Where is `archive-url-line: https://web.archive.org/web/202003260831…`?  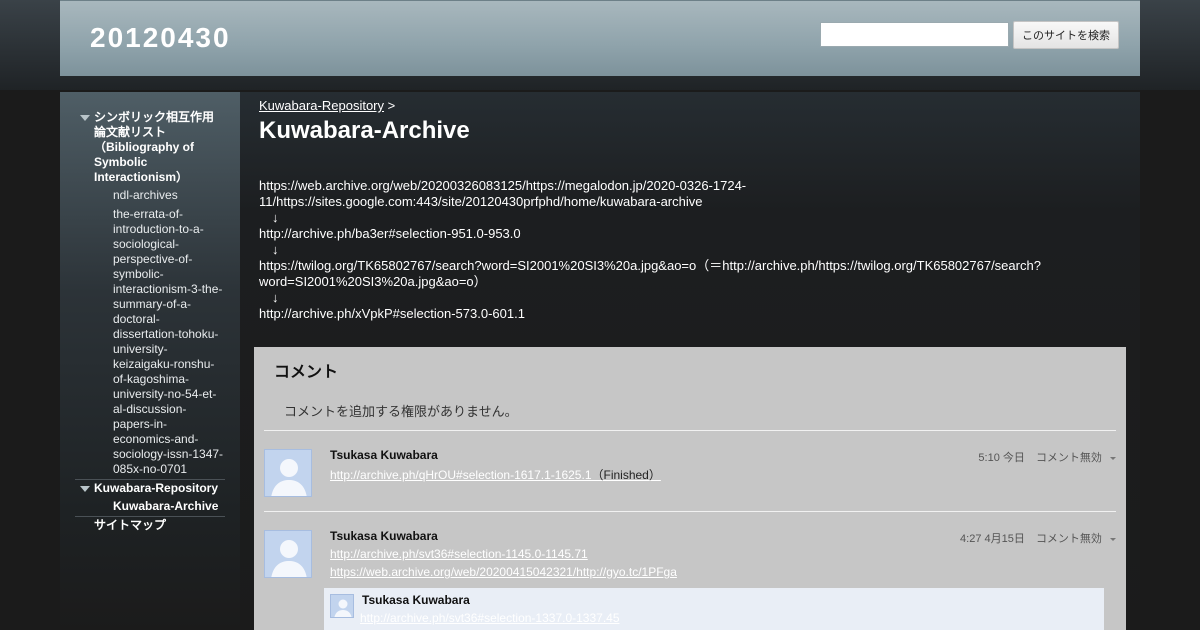 archive-url-line: https://web.archive.org/web/202003260831… is located at coordinates (503, 193).